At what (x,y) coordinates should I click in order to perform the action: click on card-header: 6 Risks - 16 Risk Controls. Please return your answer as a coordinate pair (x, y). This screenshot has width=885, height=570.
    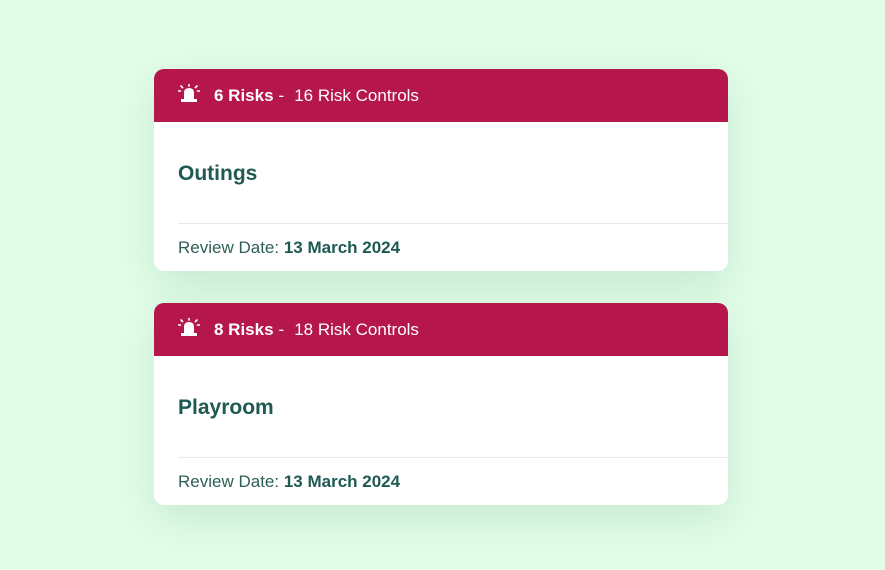
    Looking at the image, I should click on (441, 95).